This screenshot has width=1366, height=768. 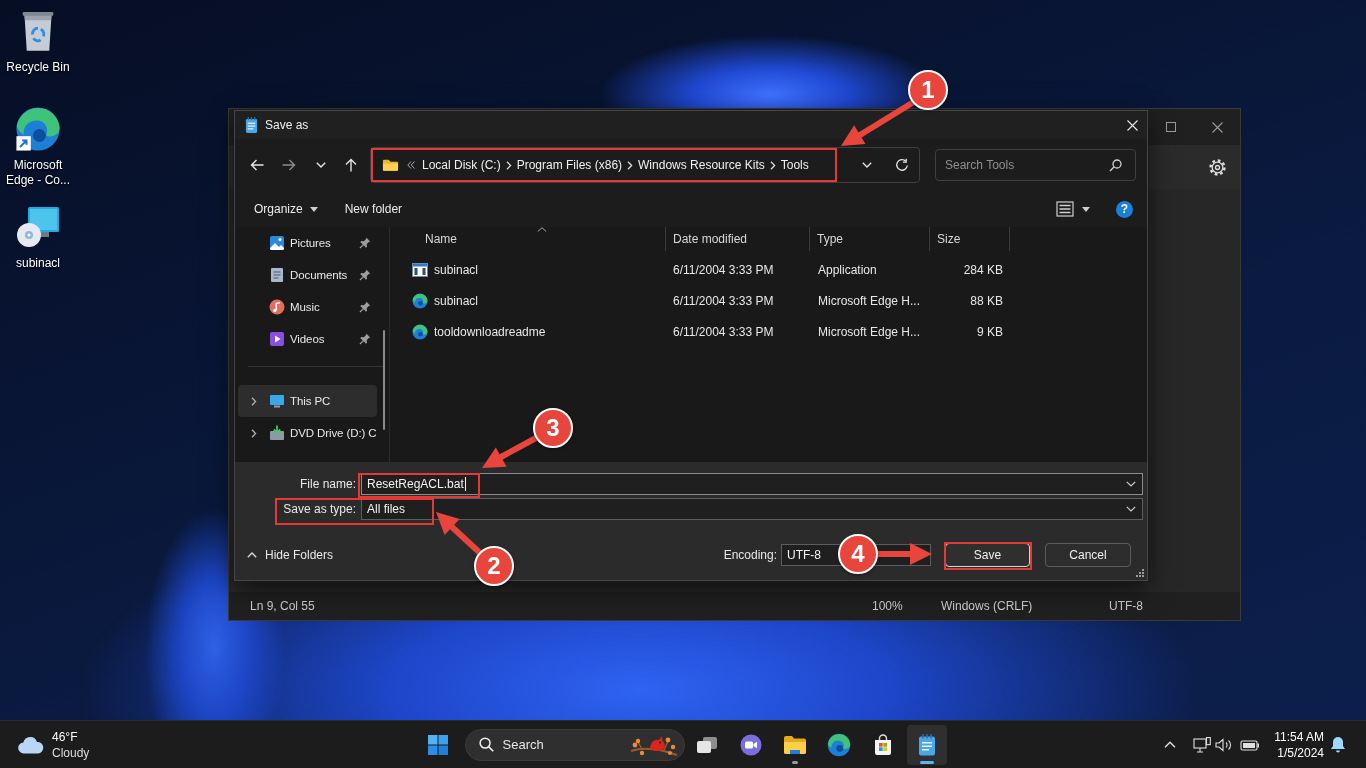 What do you see at coordinates (277, 243) in the screenshot?
I see `picture-icon` at bounding box center [277, 243].